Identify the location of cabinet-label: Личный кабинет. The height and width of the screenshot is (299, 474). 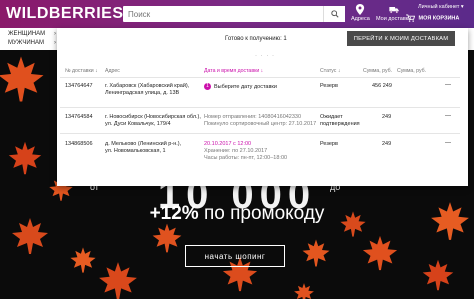
(439, 7).